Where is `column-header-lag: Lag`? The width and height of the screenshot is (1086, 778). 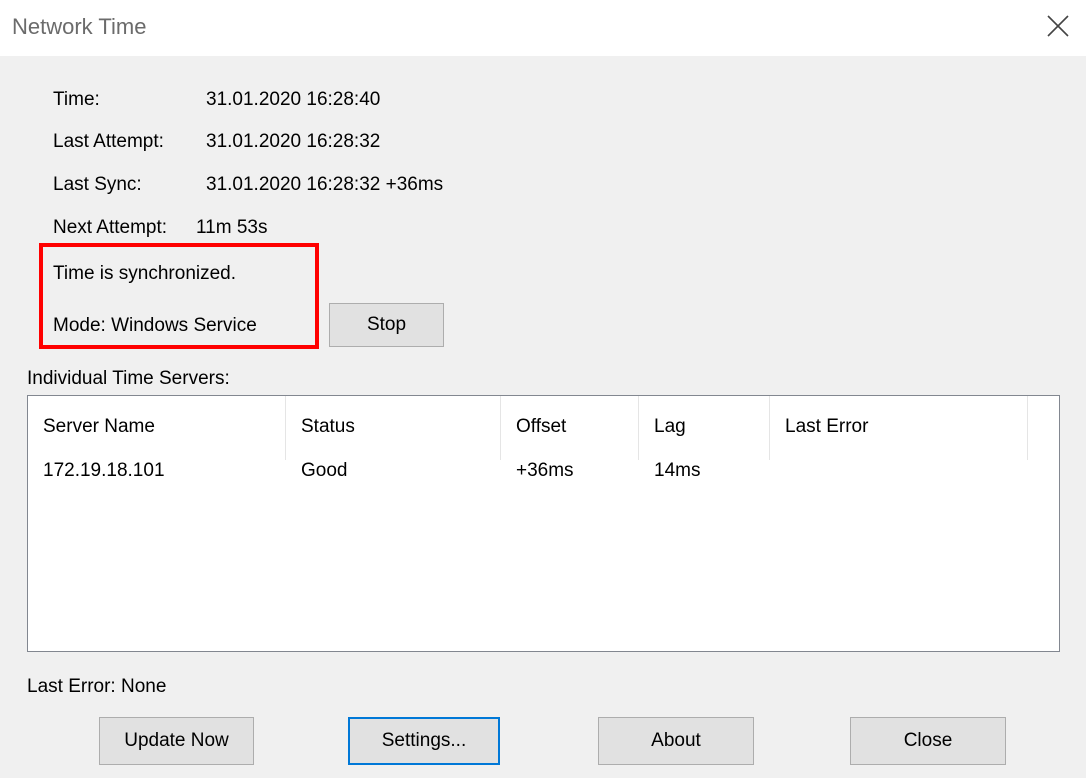 column-header-lag: Lag is located at coordinates (704, 428).